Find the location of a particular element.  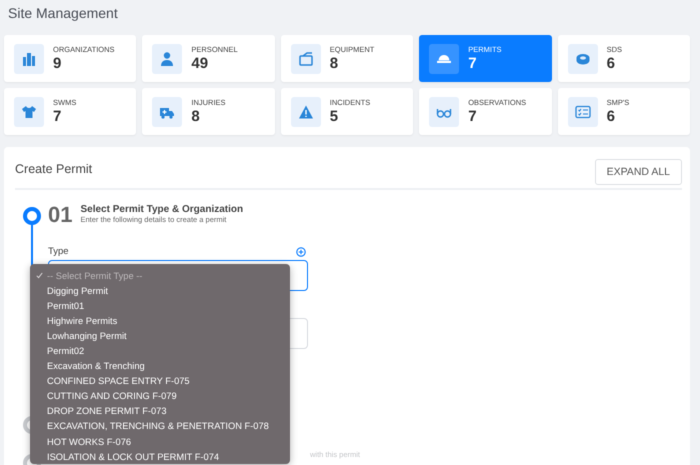

person-icon is located at coordinates (167, 58).